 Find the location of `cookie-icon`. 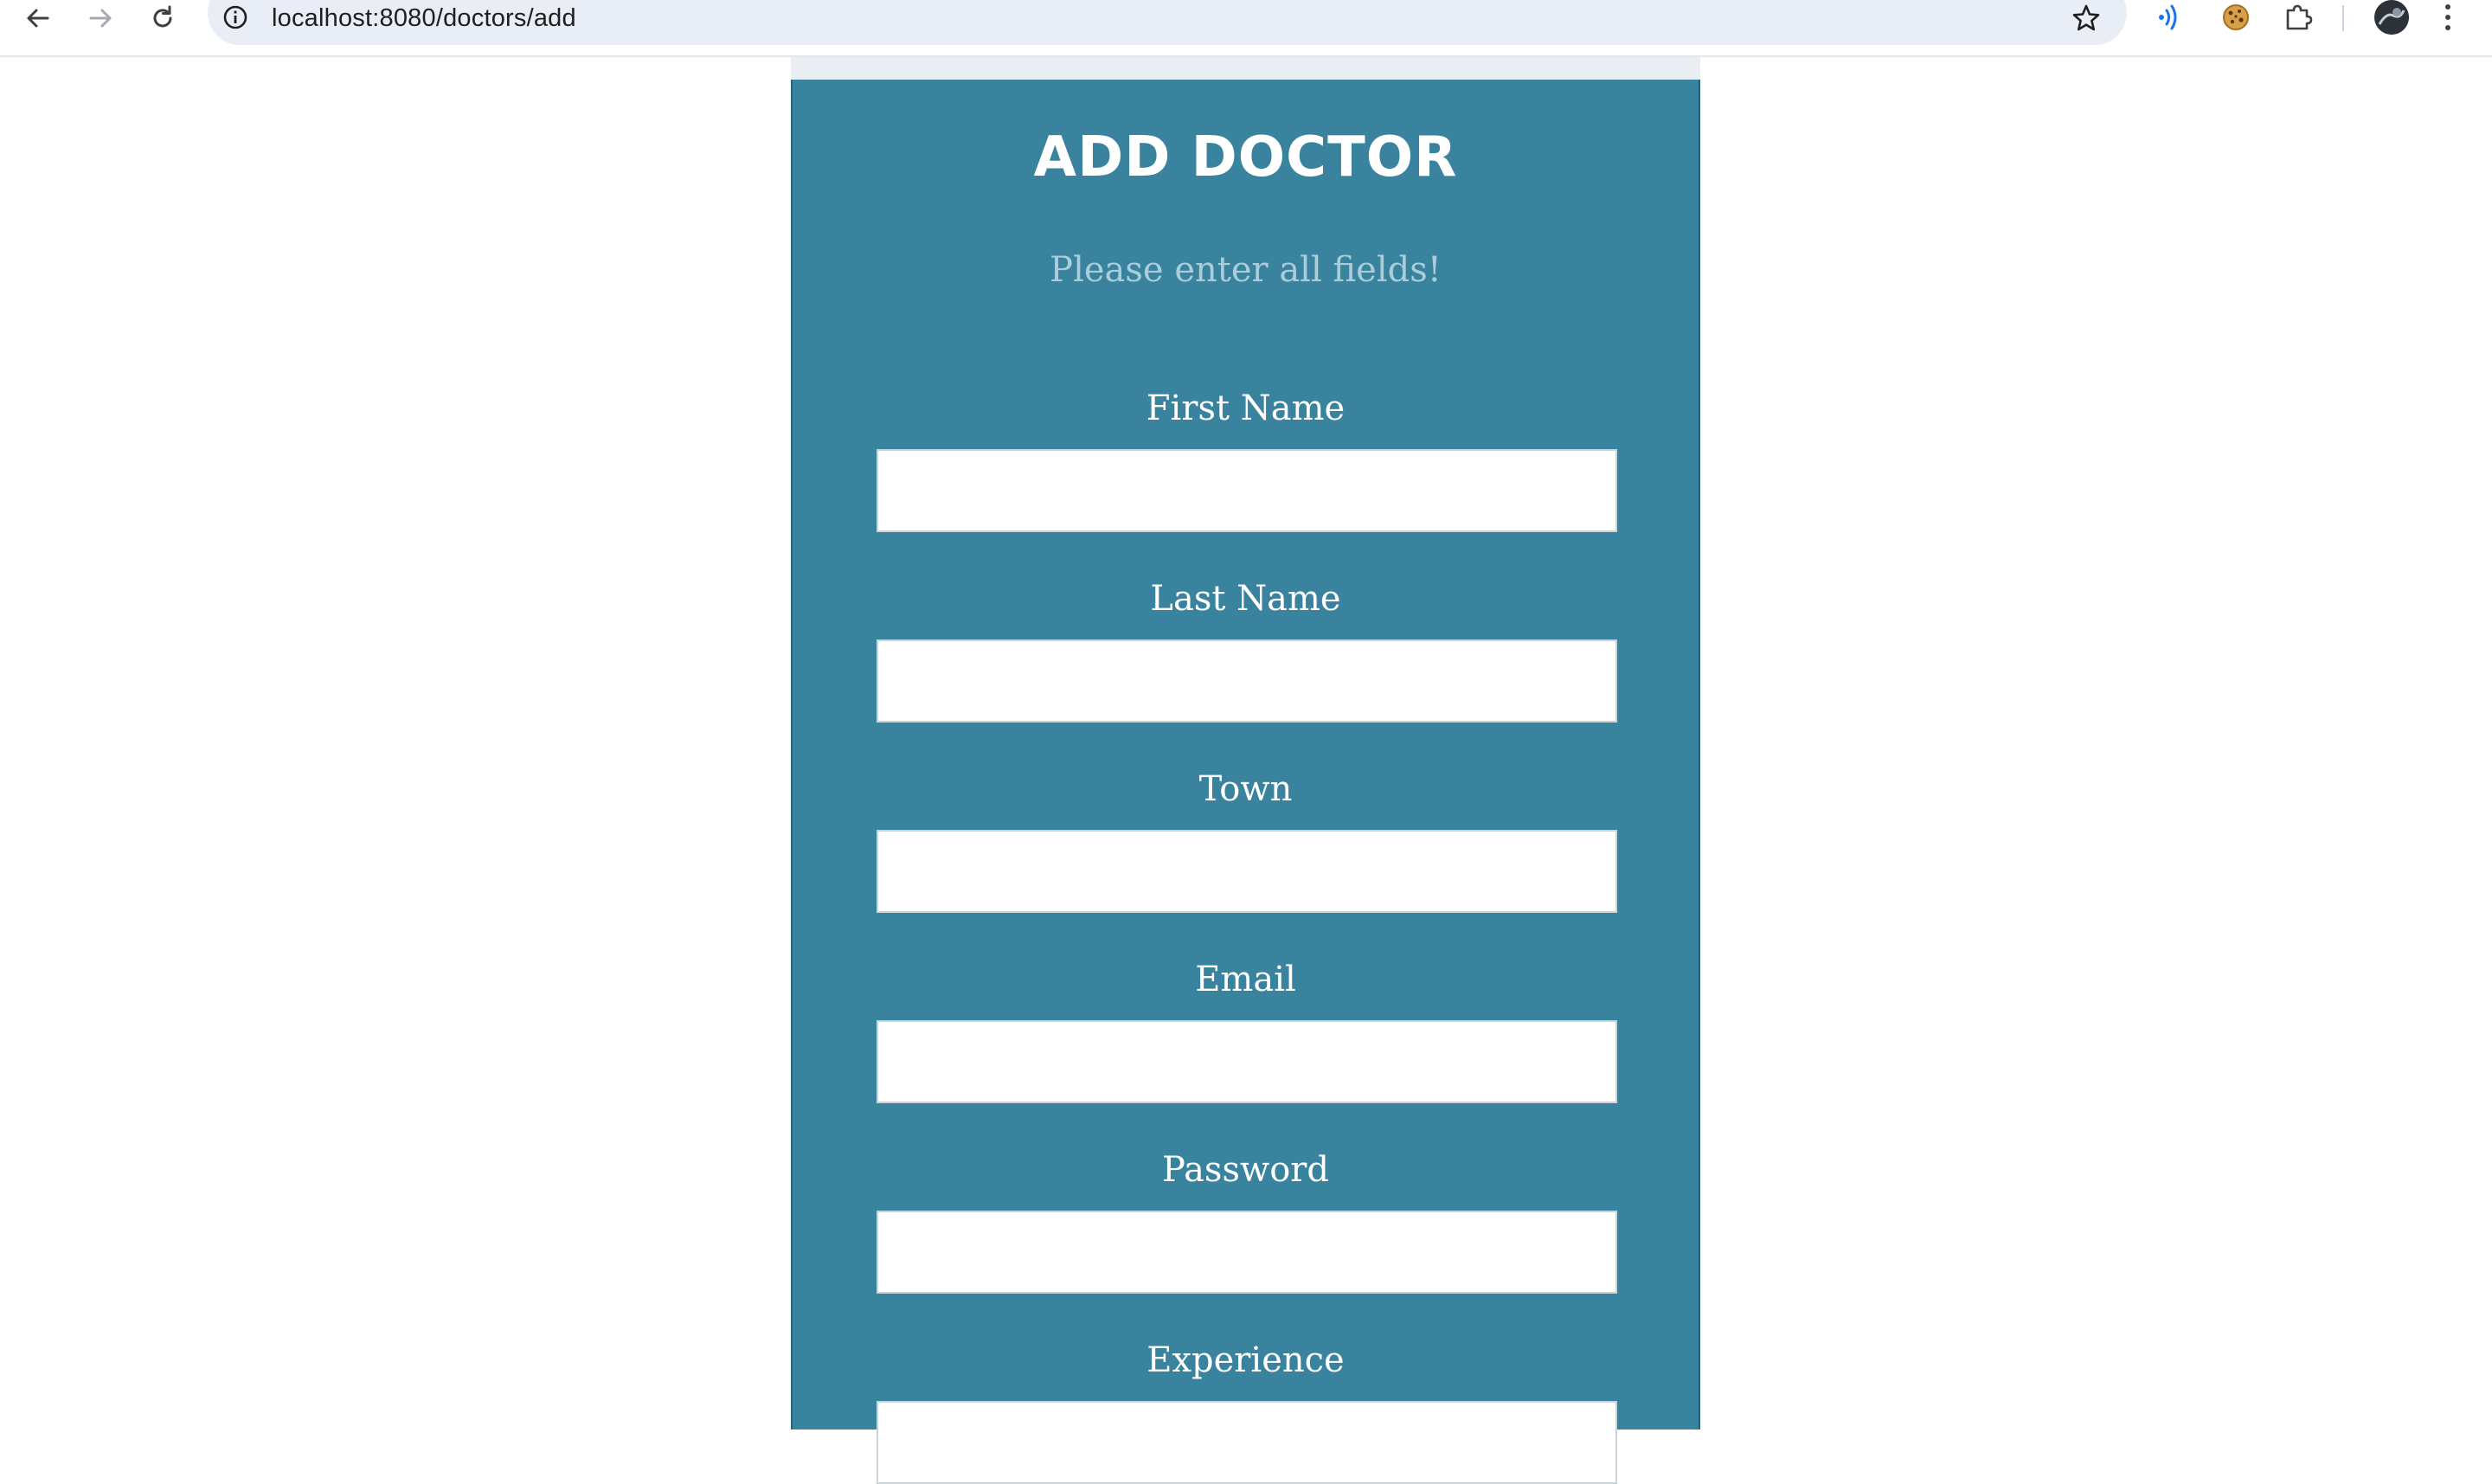

cookie-icon is located at coordinates (2236, 18).